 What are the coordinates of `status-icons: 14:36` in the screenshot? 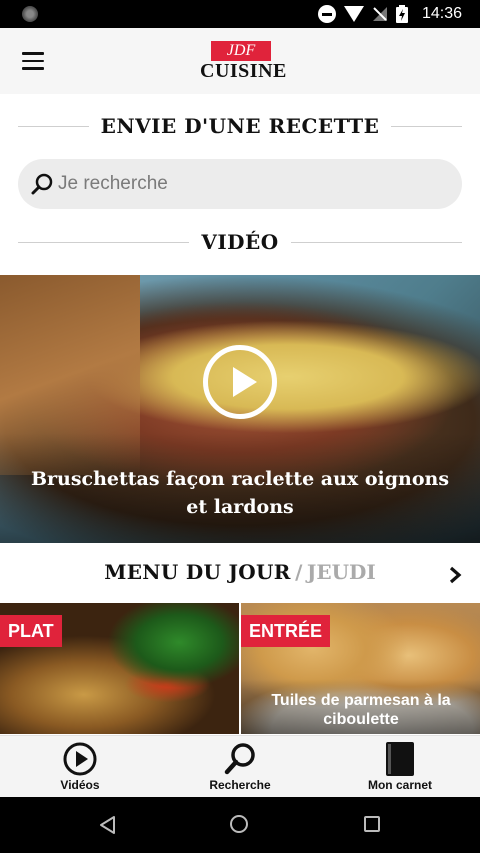 It's located at (389, 14).